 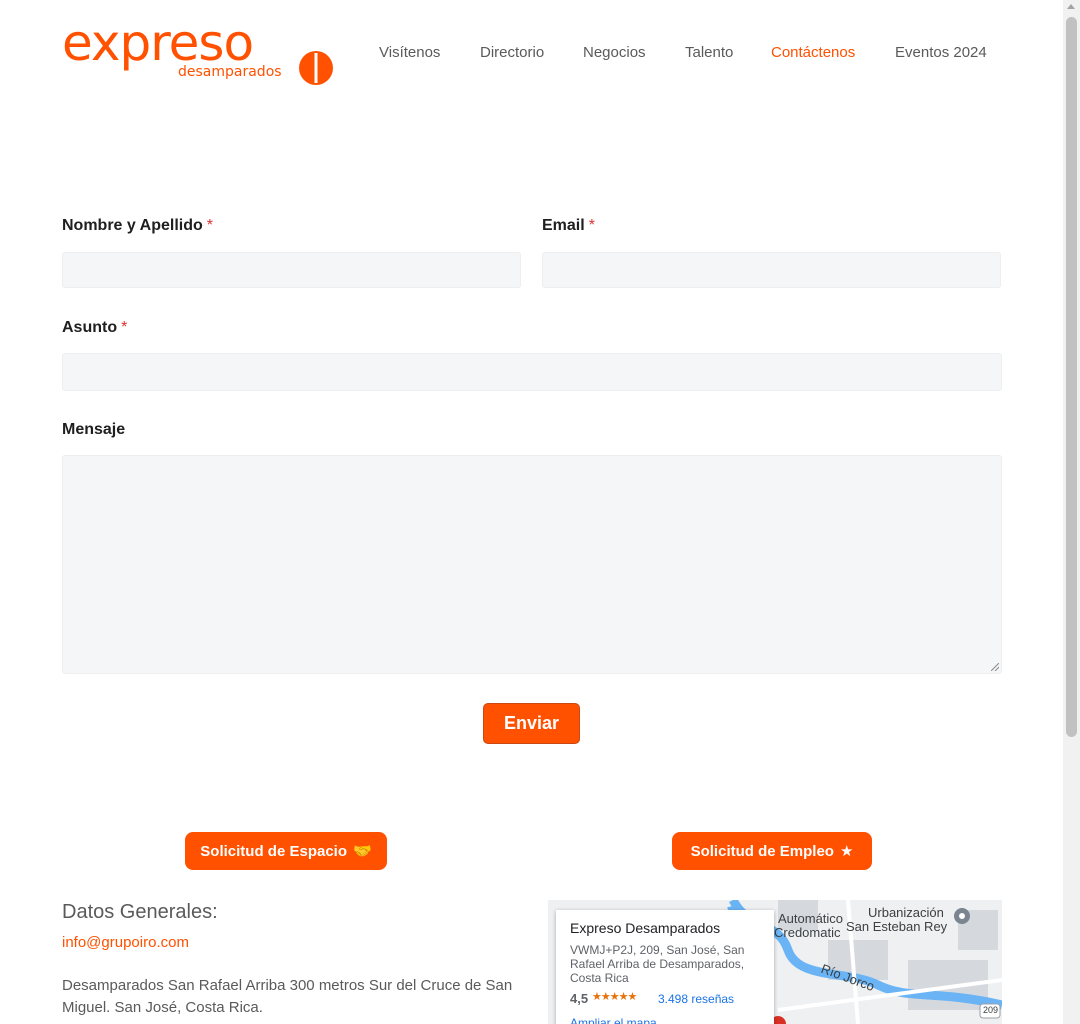 What do you see at coordinates (897, 926) in the screenshot?
I see `map-label-san-esteban: San Esteban Rey` at bounding box center [897, 926].